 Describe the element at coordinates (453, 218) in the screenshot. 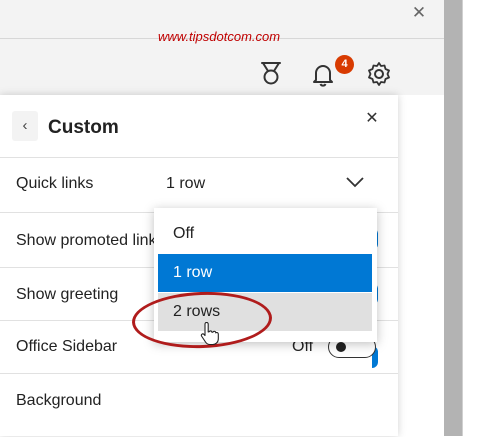

I see `scrollbar-track` at that location.